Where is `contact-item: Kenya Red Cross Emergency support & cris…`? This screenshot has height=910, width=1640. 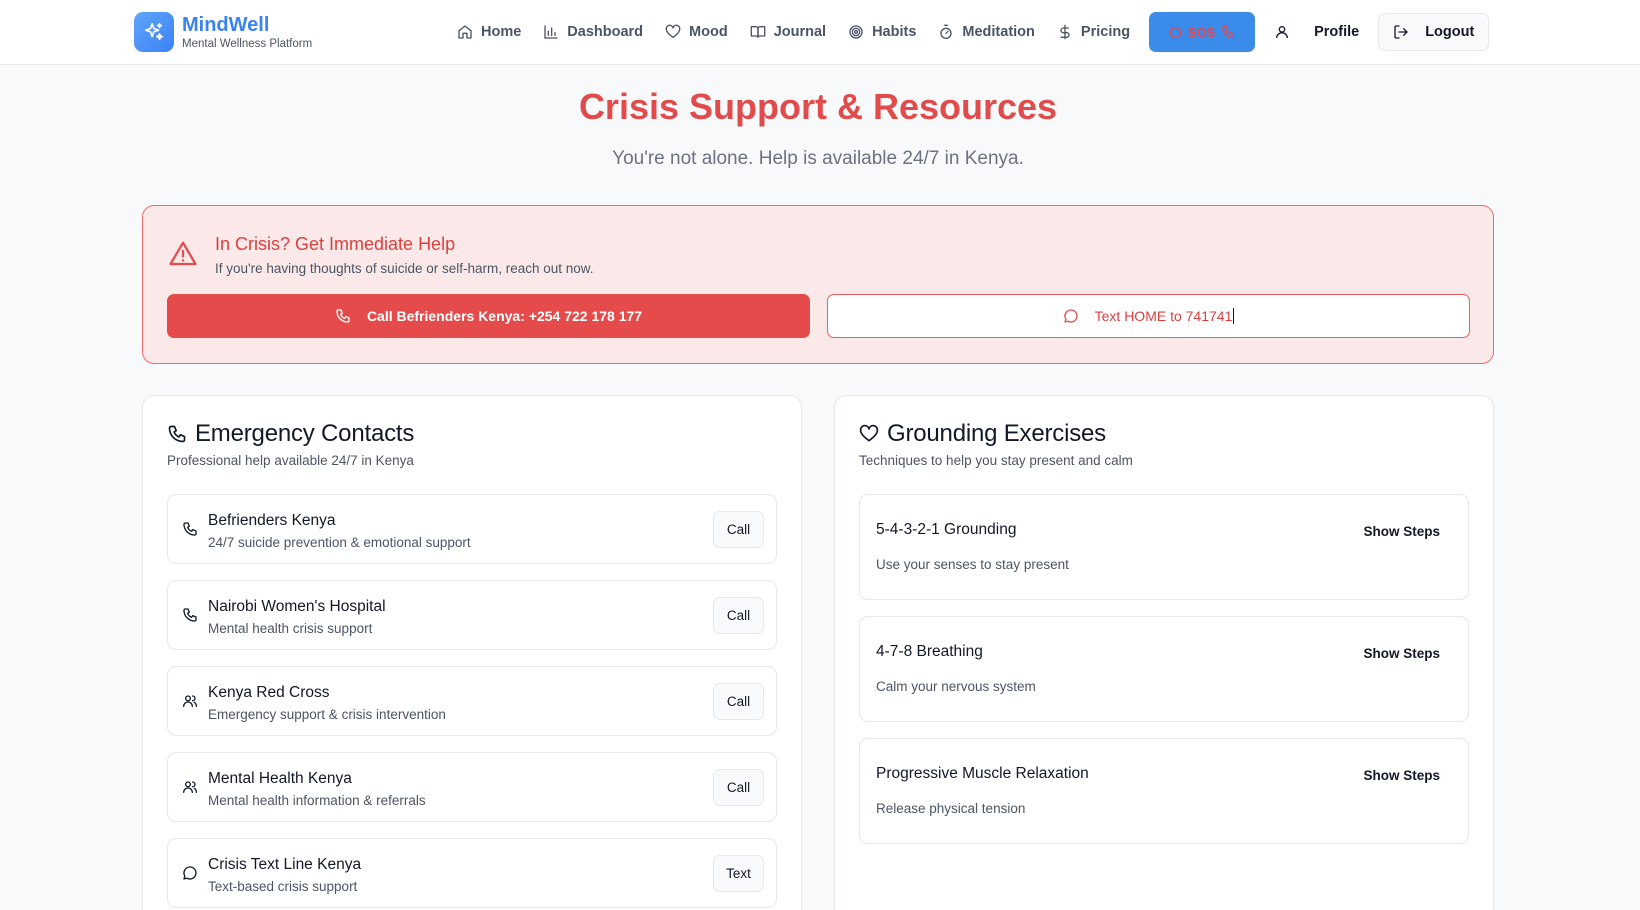
contact-item: Kenya Red Cross Emergency support & cris… is located at coordinates (472, 701).